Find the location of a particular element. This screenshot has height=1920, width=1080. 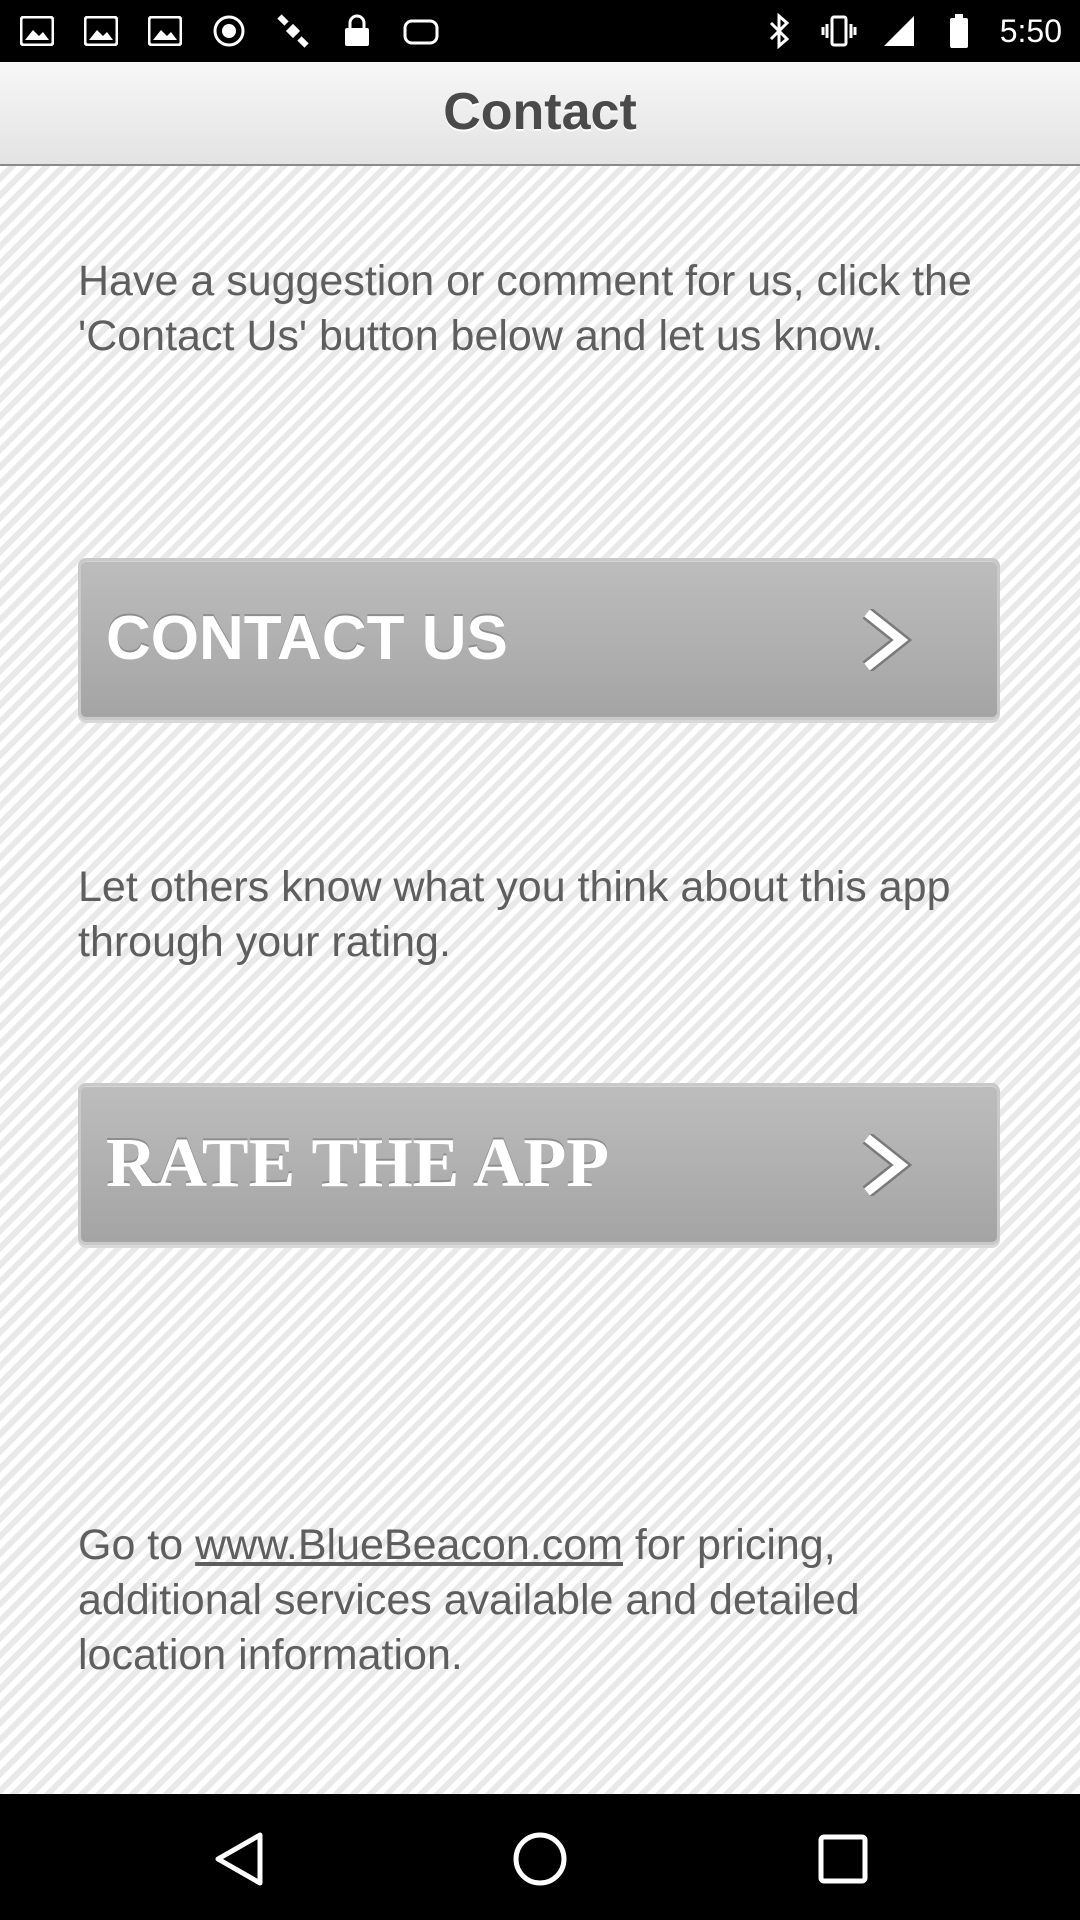

status-bar: 5:50 is located at coordinates (540, 31).